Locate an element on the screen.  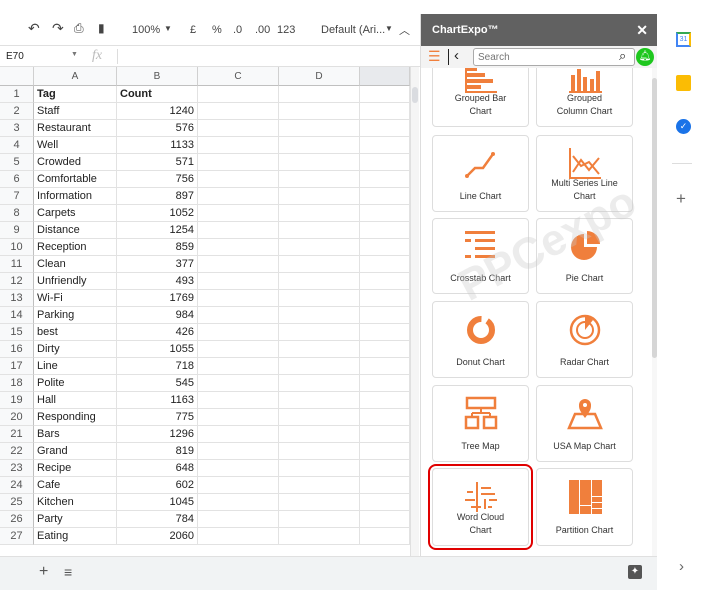
cell-tag: Crowded is located at coordinates (75, 162).